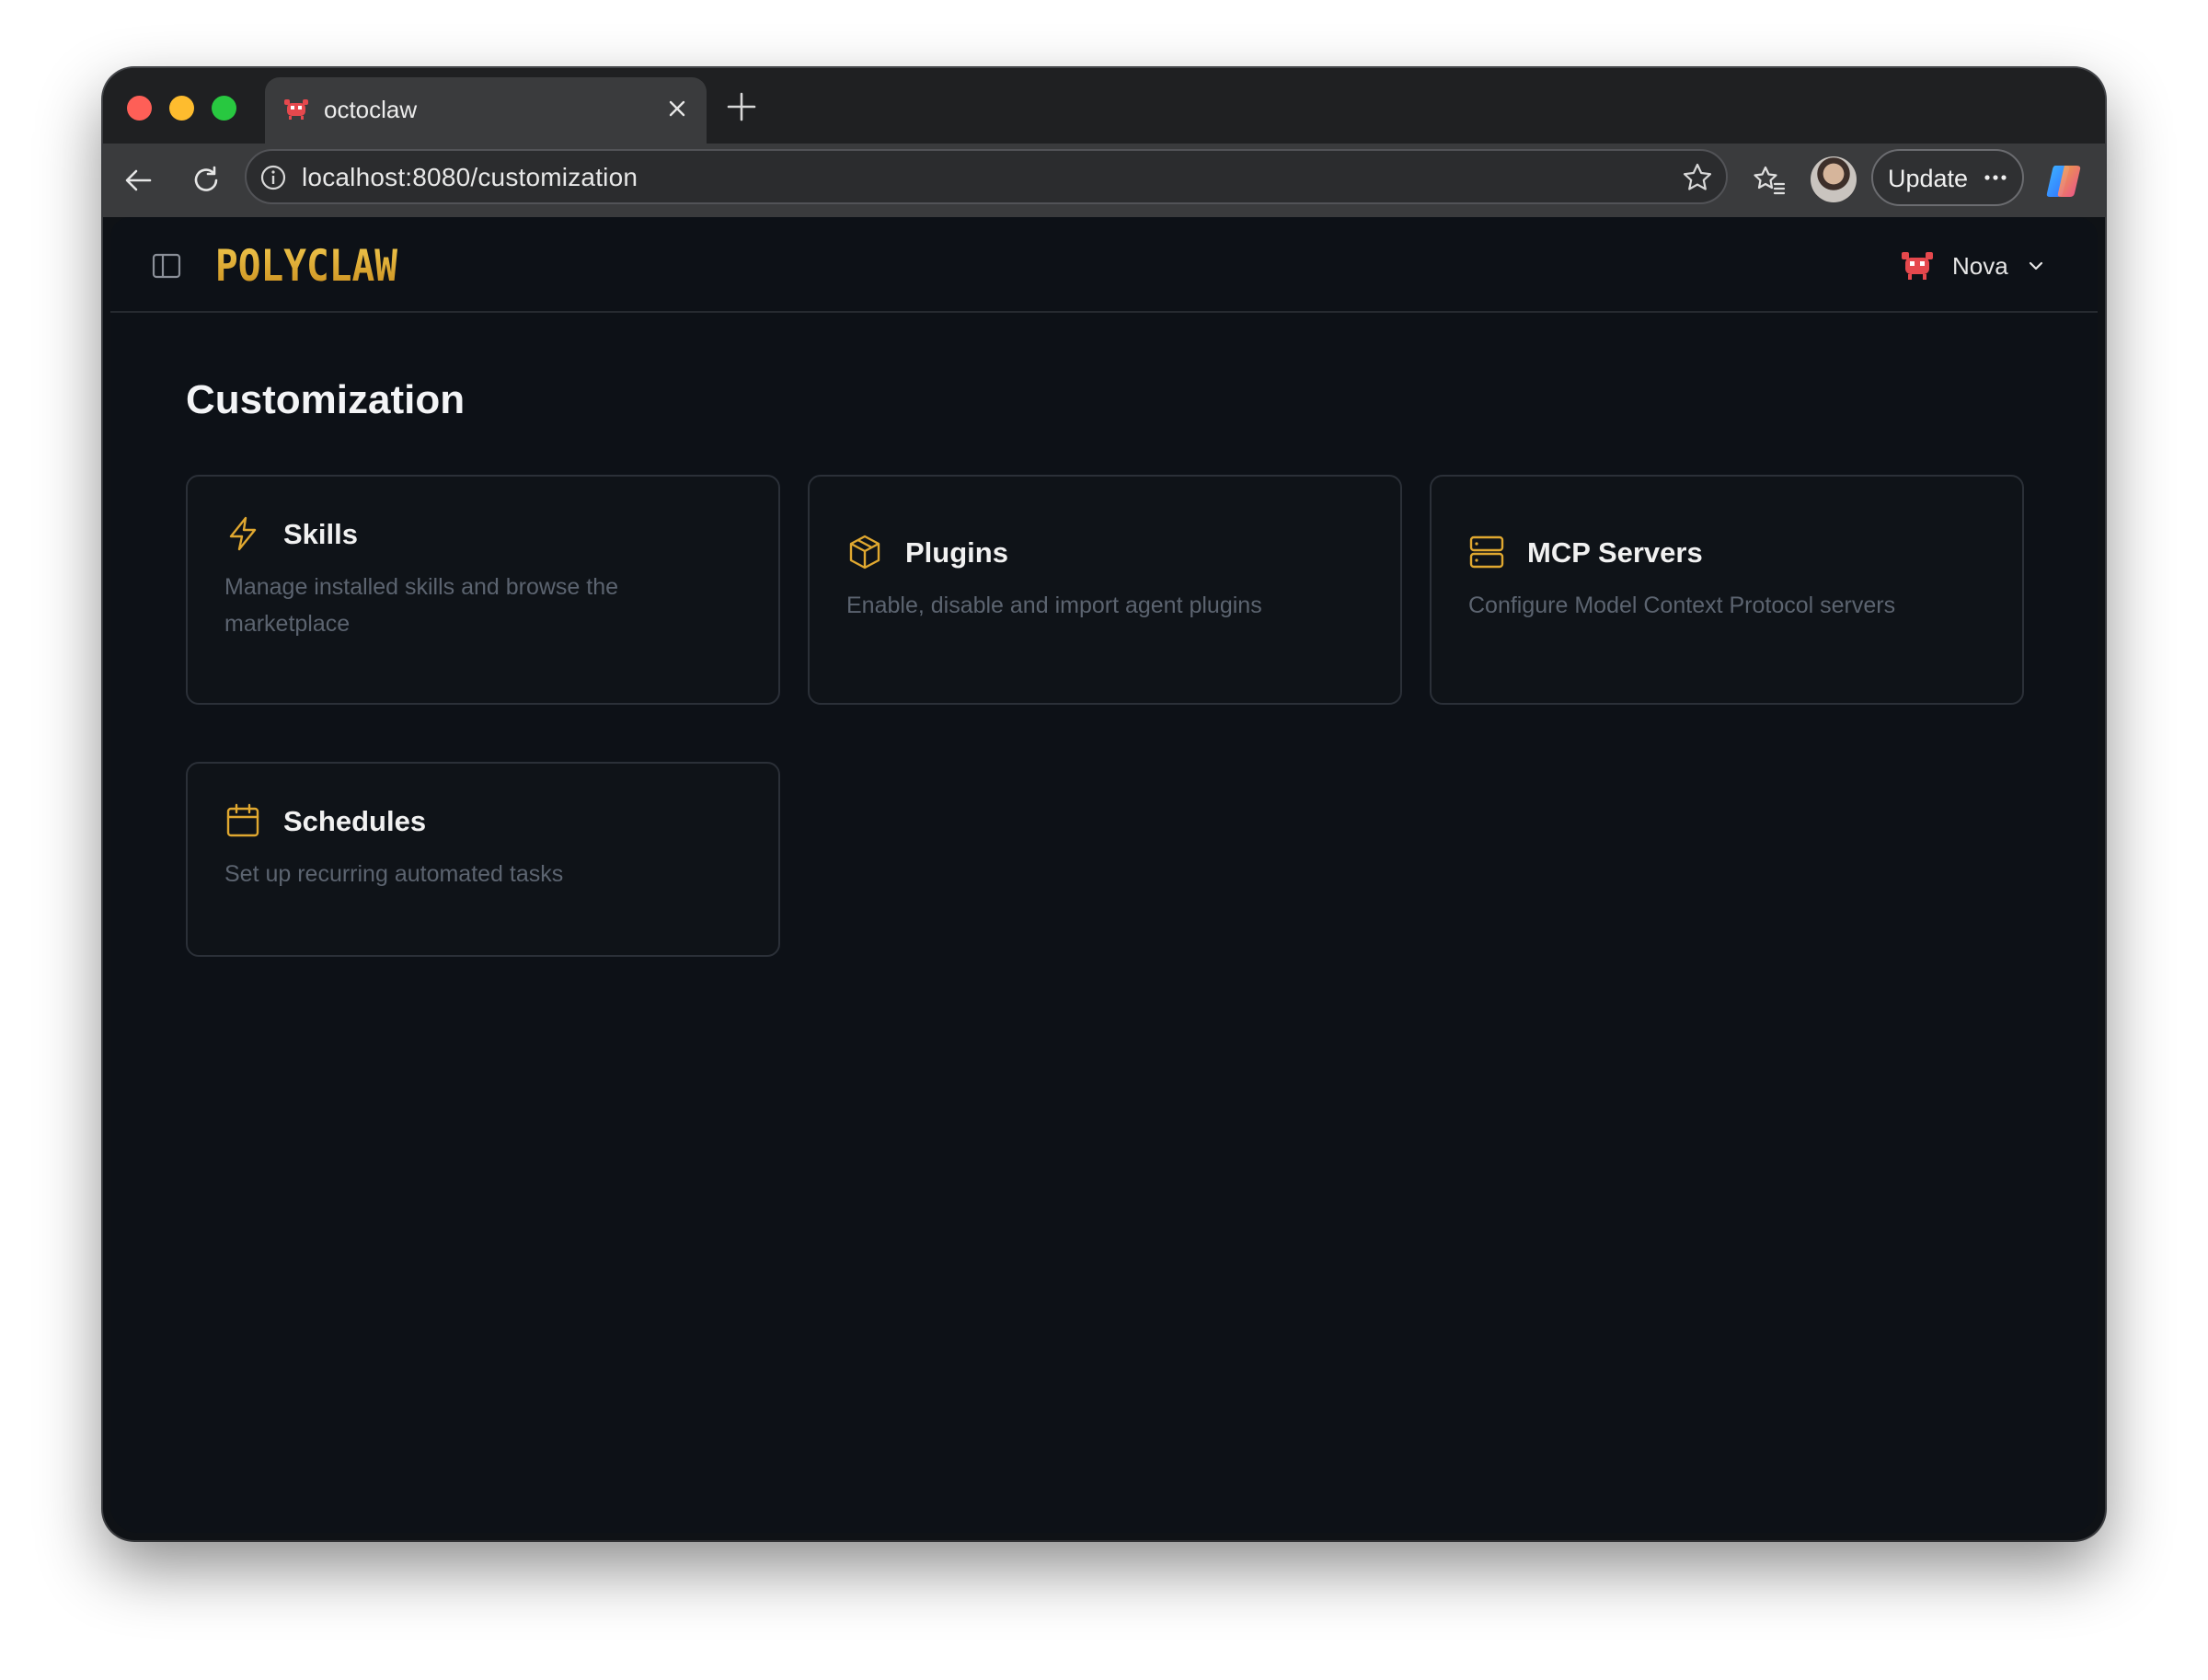  I want to click on persona-selector: Nova, so click(1977, 265).